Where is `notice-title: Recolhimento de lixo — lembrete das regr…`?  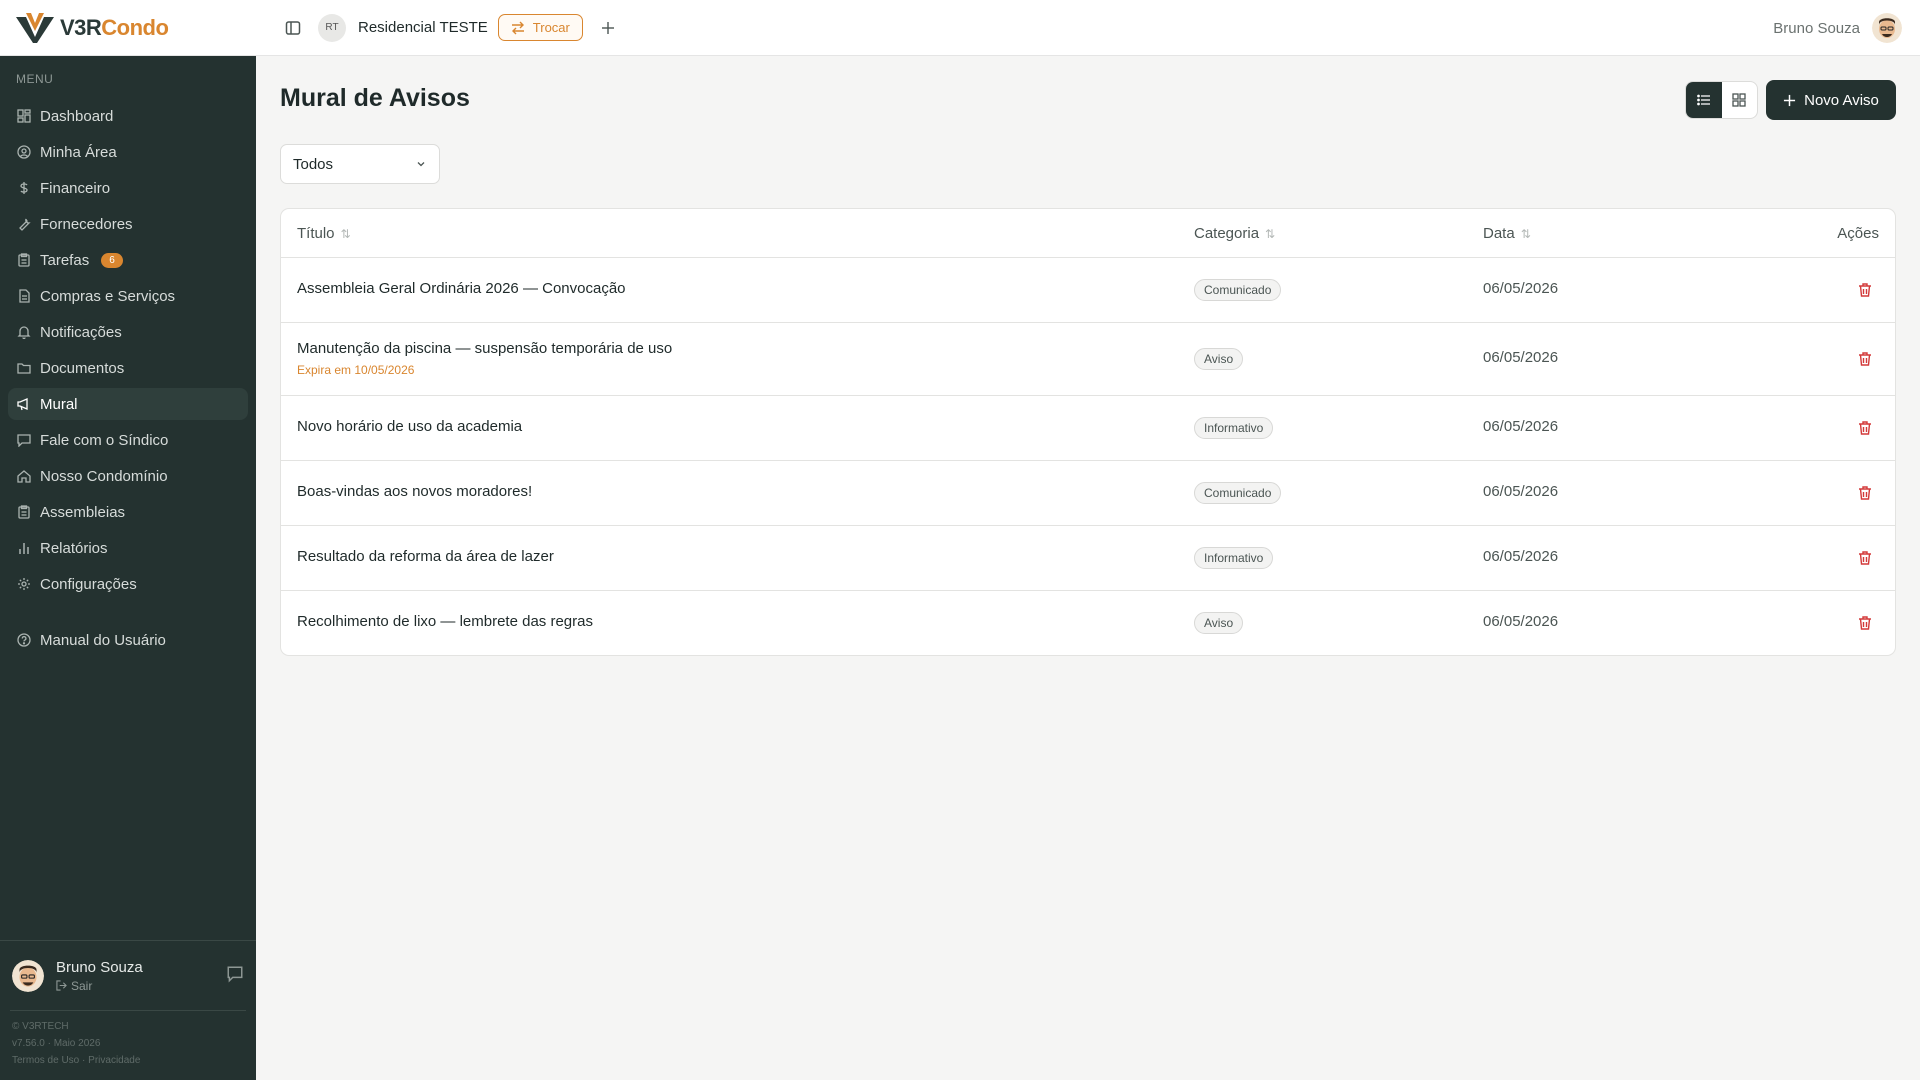 notice-title: Recolhimento de lixo — lembrete das regr… is located at coordinates (445, 621).